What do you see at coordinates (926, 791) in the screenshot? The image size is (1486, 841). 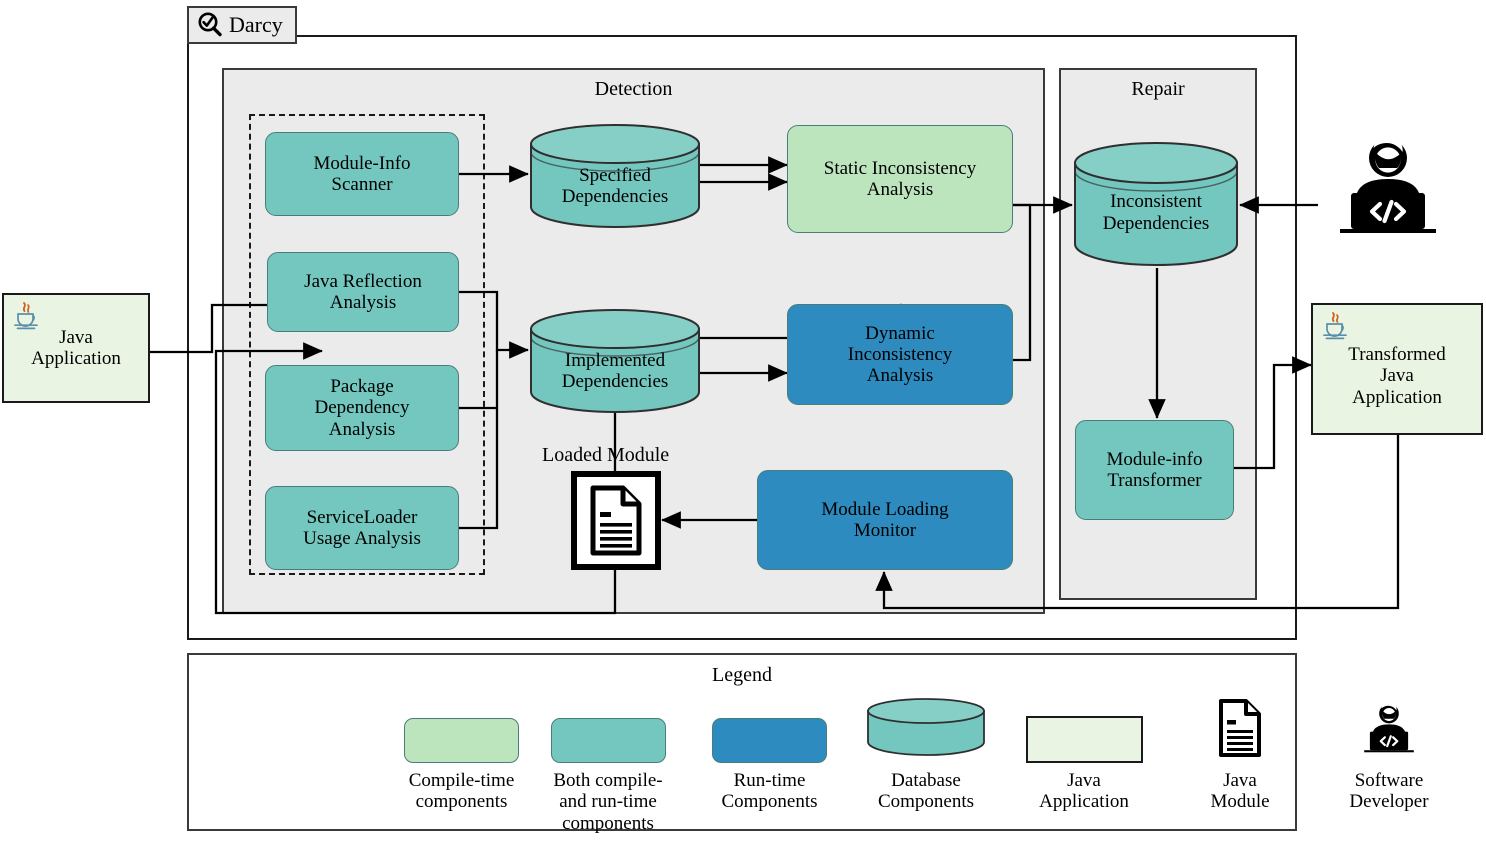 I see `legend-caption: Database Components` at bounding box center [926, 791].